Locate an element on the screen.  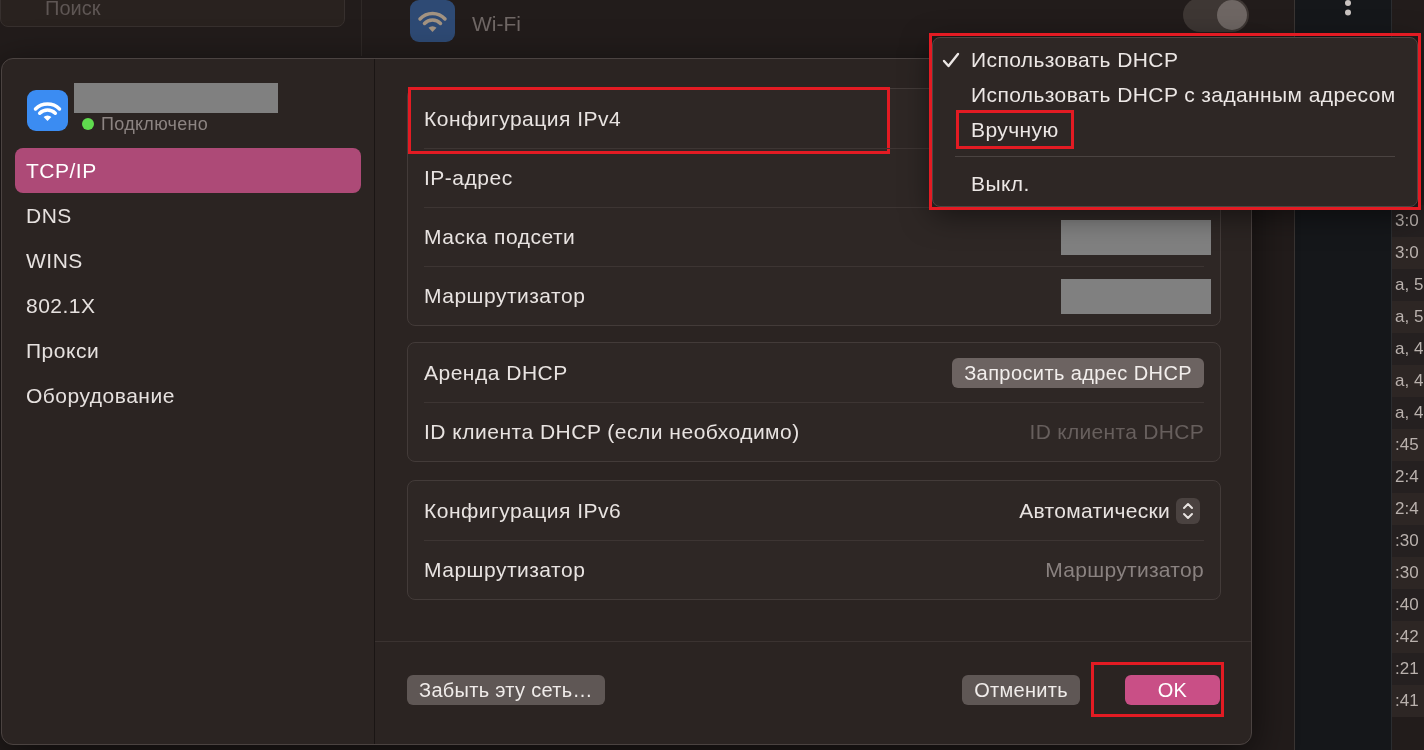
more-icon is located at coordinates (1348, 8).